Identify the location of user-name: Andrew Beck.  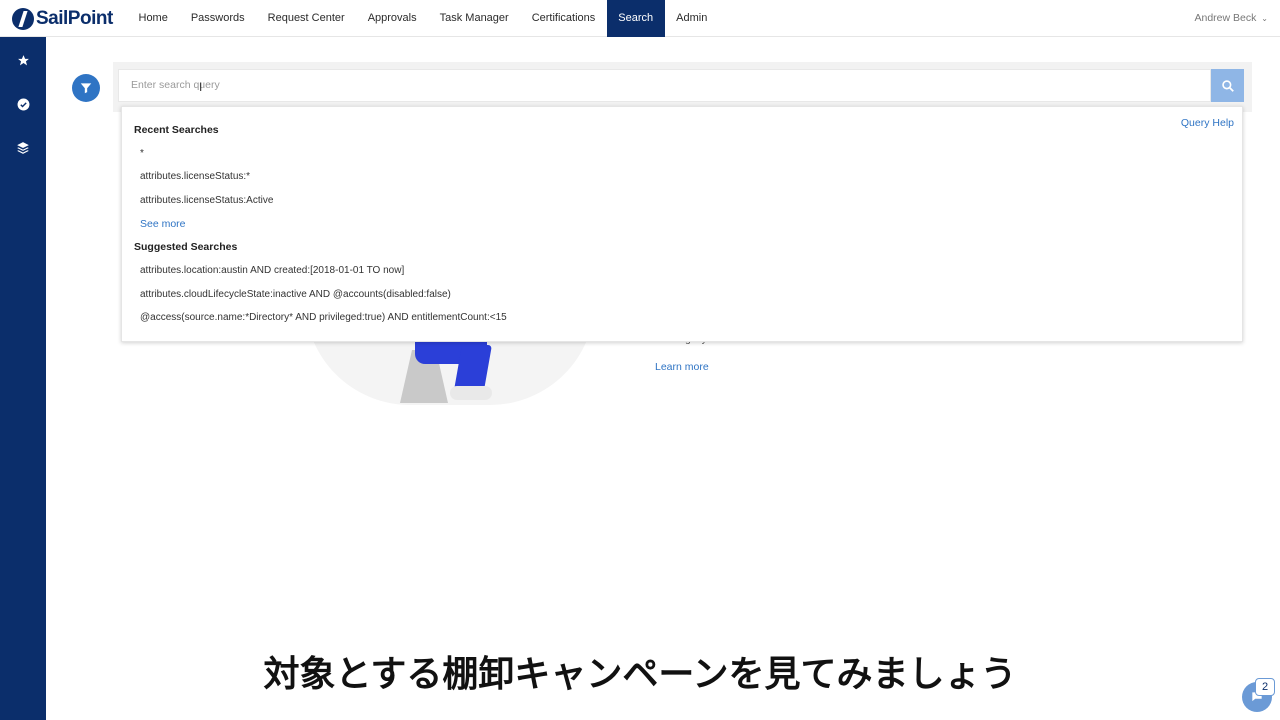
(1225, 18).